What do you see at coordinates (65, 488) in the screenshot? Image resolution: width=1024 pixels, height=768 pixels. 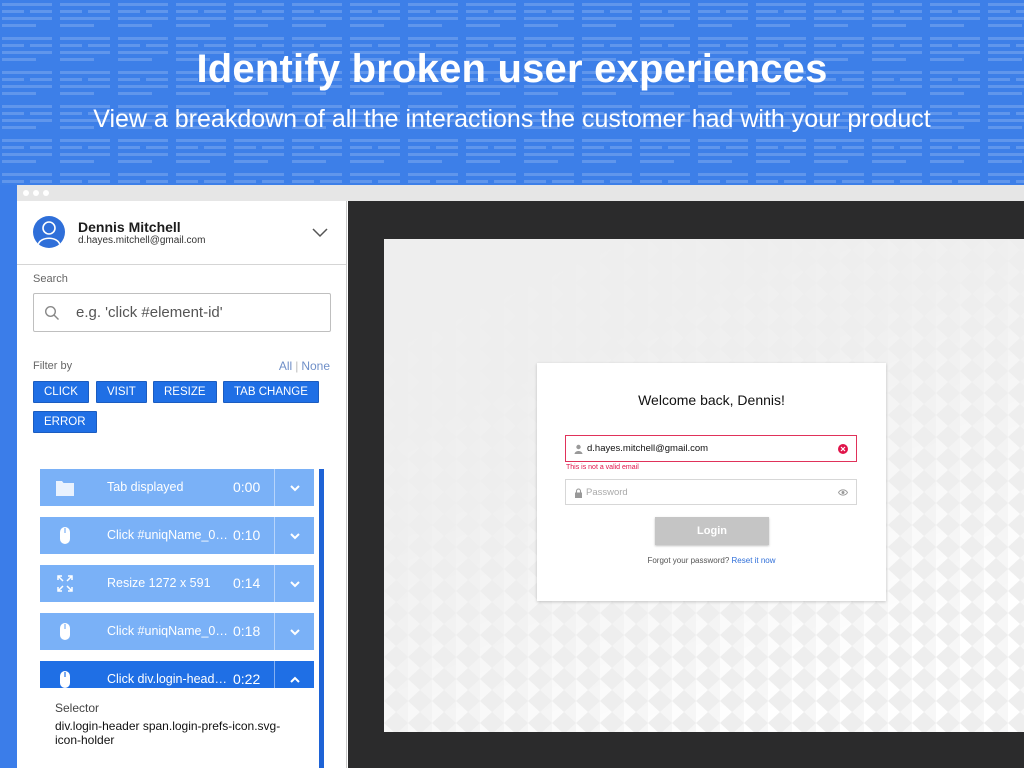 I see `tab-icon` at bounding box center [65, 488].